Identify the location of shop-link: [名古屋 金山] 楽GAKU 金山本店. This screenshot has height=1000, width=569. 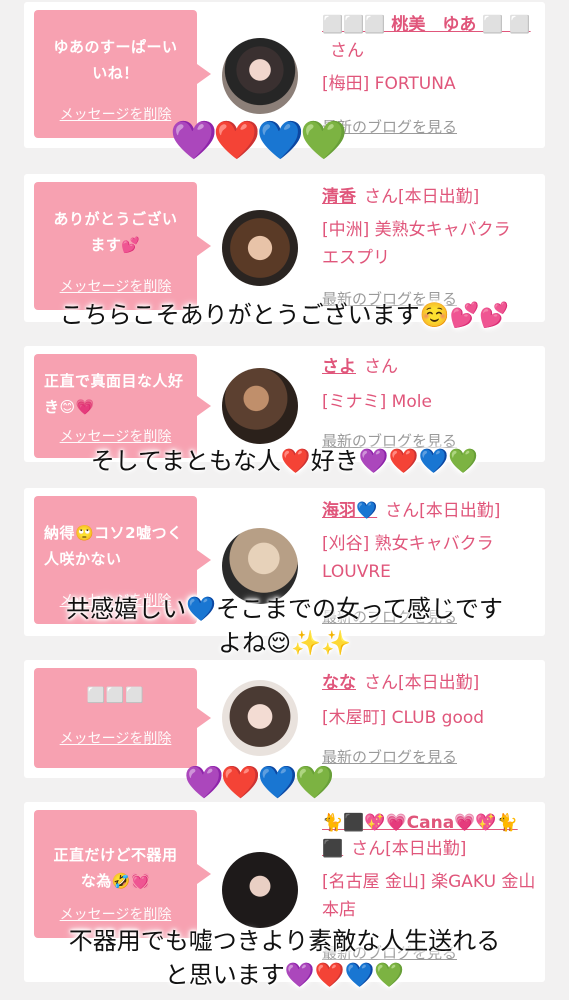
(429, 896).